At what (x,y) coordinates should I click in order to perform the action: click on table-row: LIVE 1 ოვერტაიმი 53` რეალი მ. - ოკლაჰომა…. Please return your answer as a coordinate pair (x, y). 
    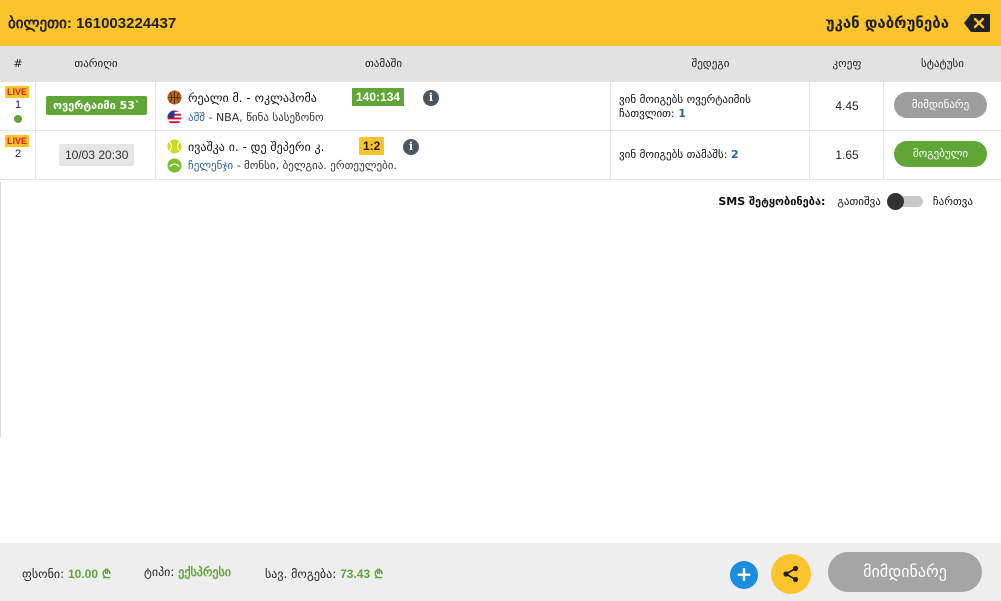
    Looking at the image, I should click on (500, 106).